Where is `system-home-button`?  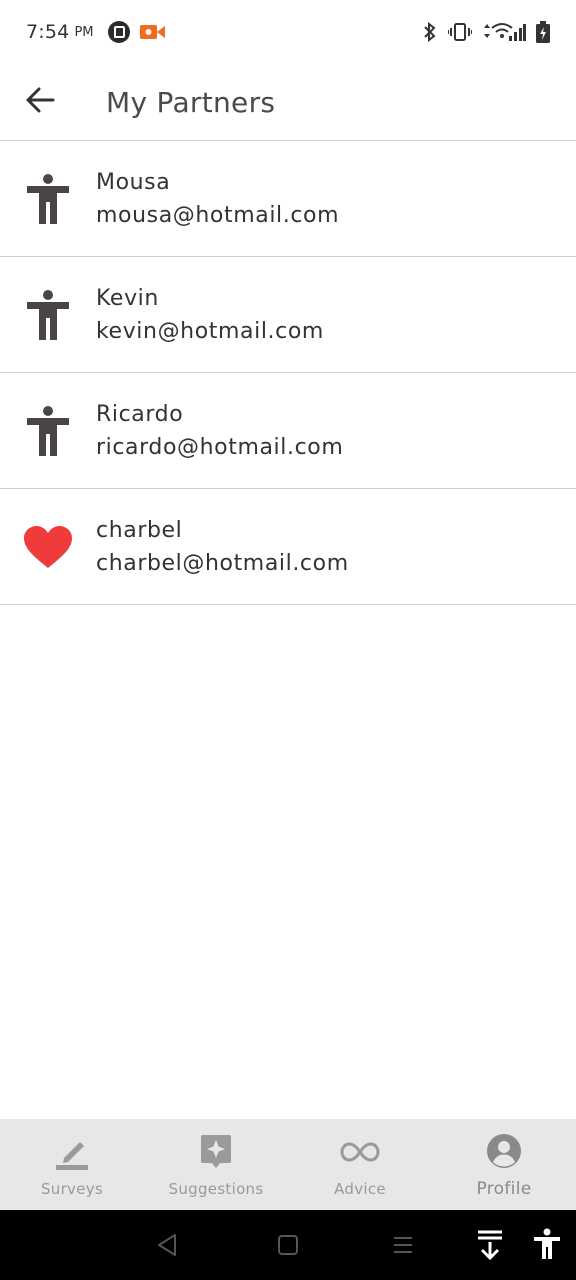
system-home-button is located at coordinates (288, 1247).